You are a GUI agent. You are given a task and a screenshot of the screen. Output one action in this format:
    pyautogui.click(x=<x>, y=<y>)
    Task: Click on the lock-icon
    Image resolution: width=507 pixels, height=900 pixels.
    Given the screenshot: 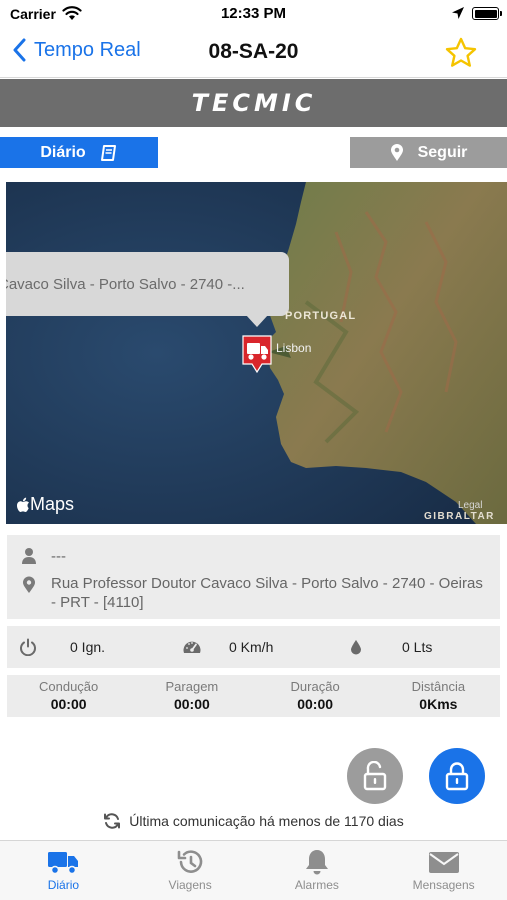 What is the action you would take?
    pyautogui.click(x=457, y=776)
    